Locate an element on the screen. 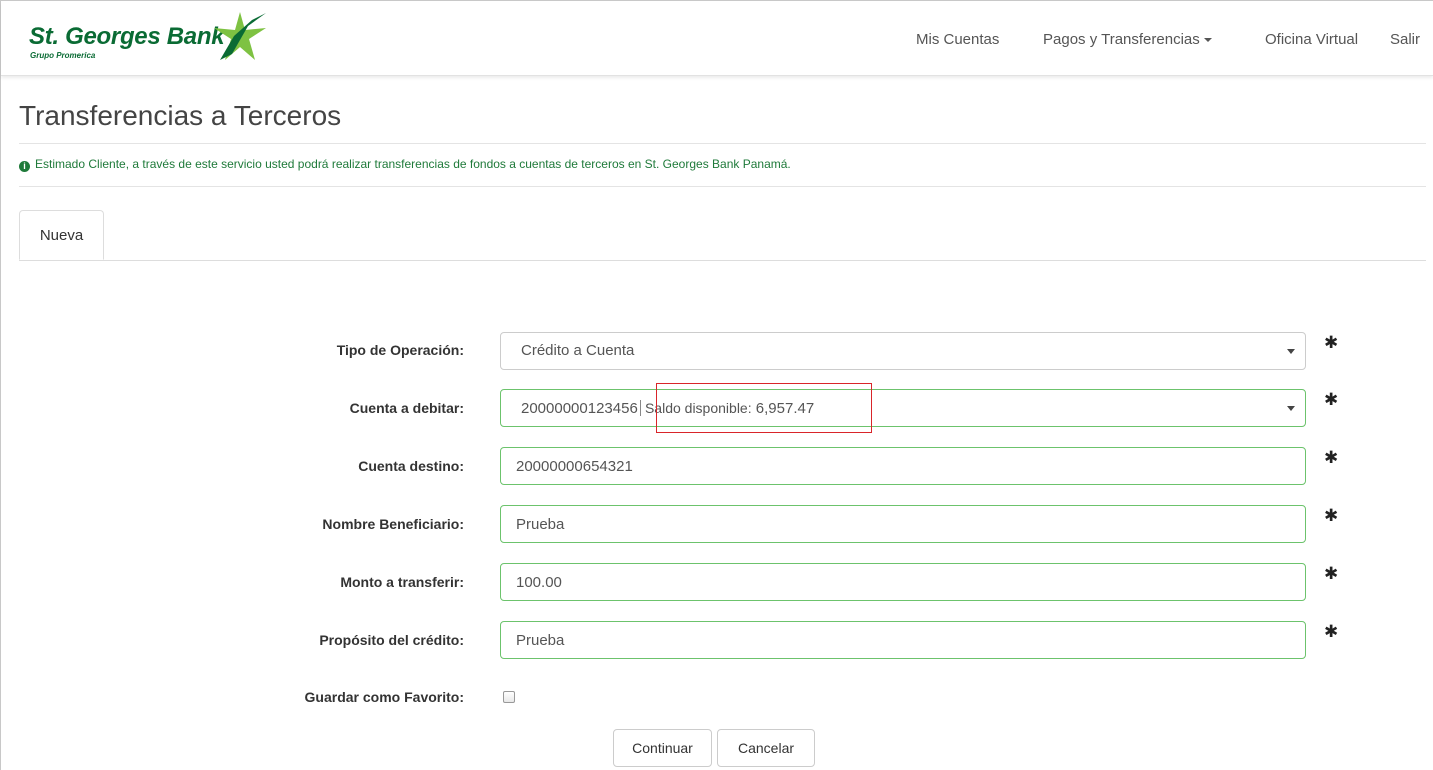 Image resolution: width=1433 pixels, height=770 pixels. label-proposito: Propósito del crédito: is located at coordinates (391, 640).